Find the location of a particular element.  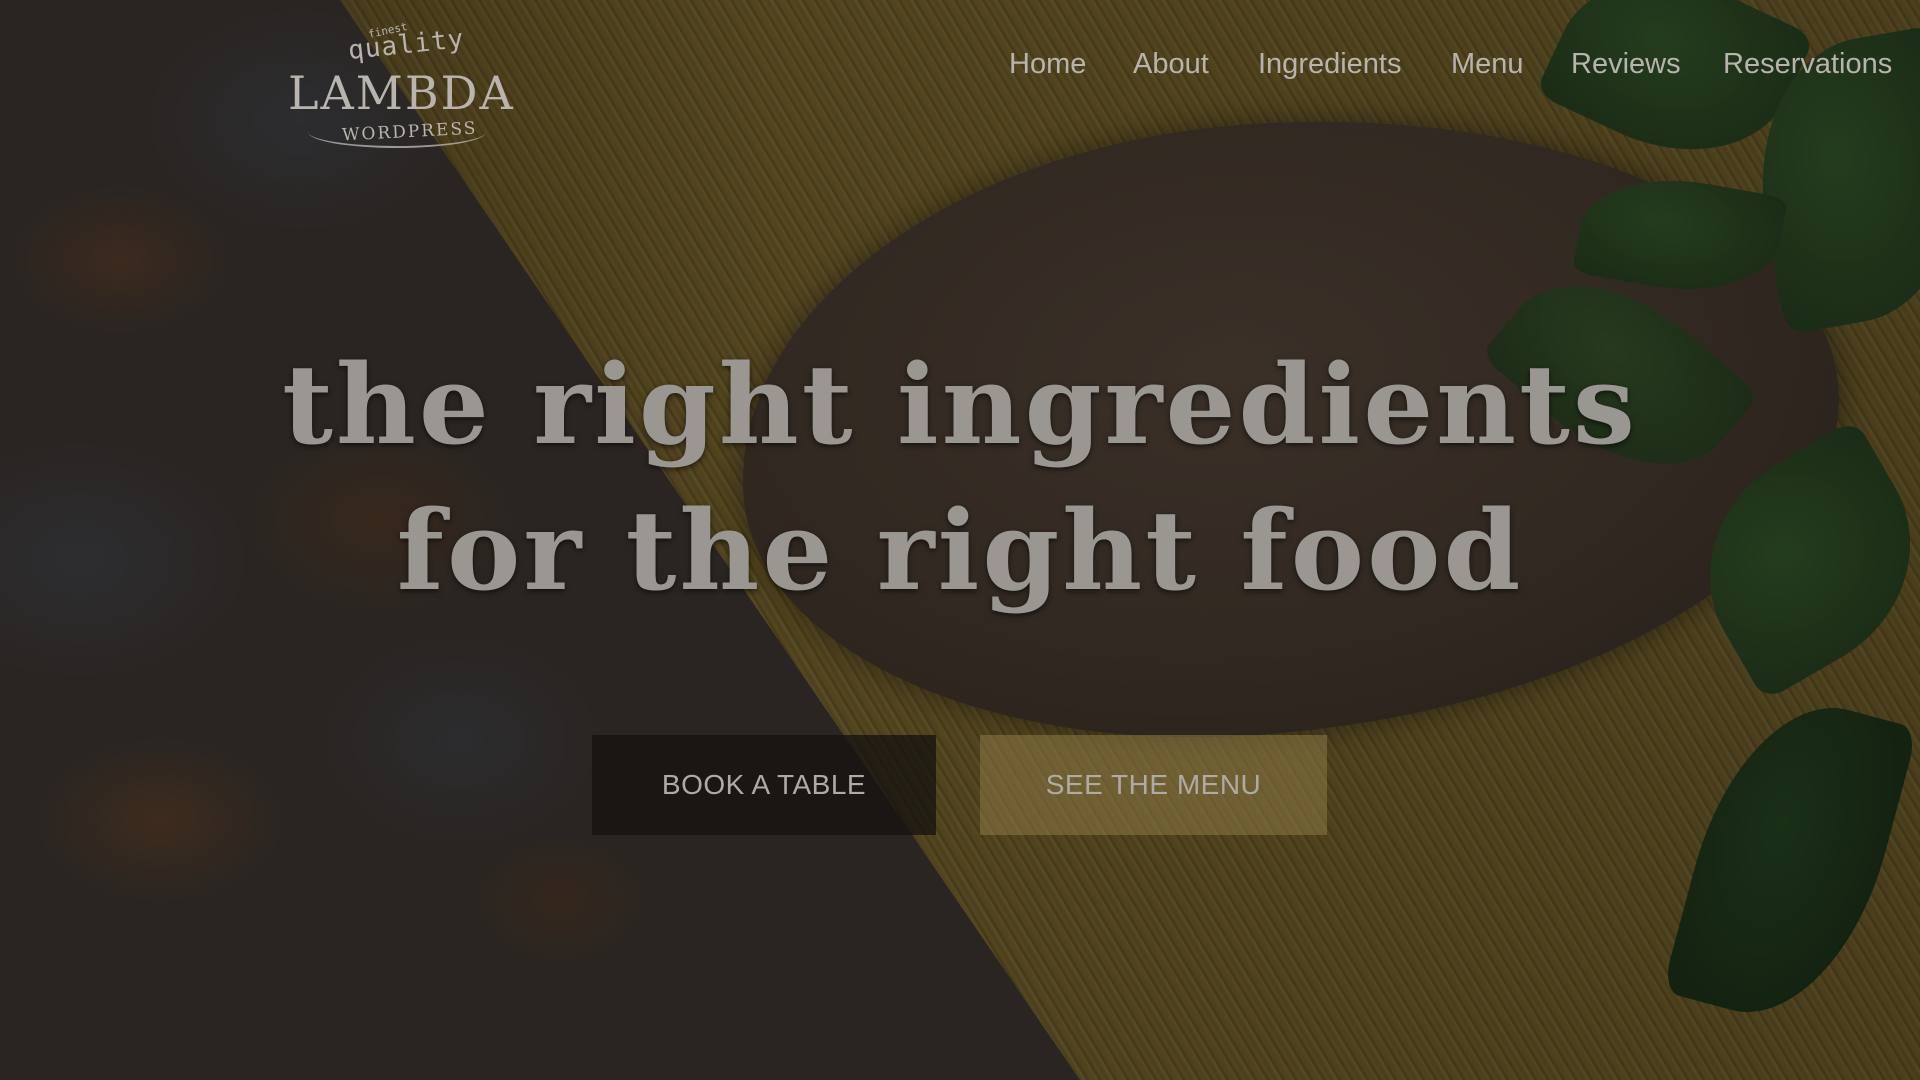

nav-reservations: Reservations is located at coordinates (1807, 64).